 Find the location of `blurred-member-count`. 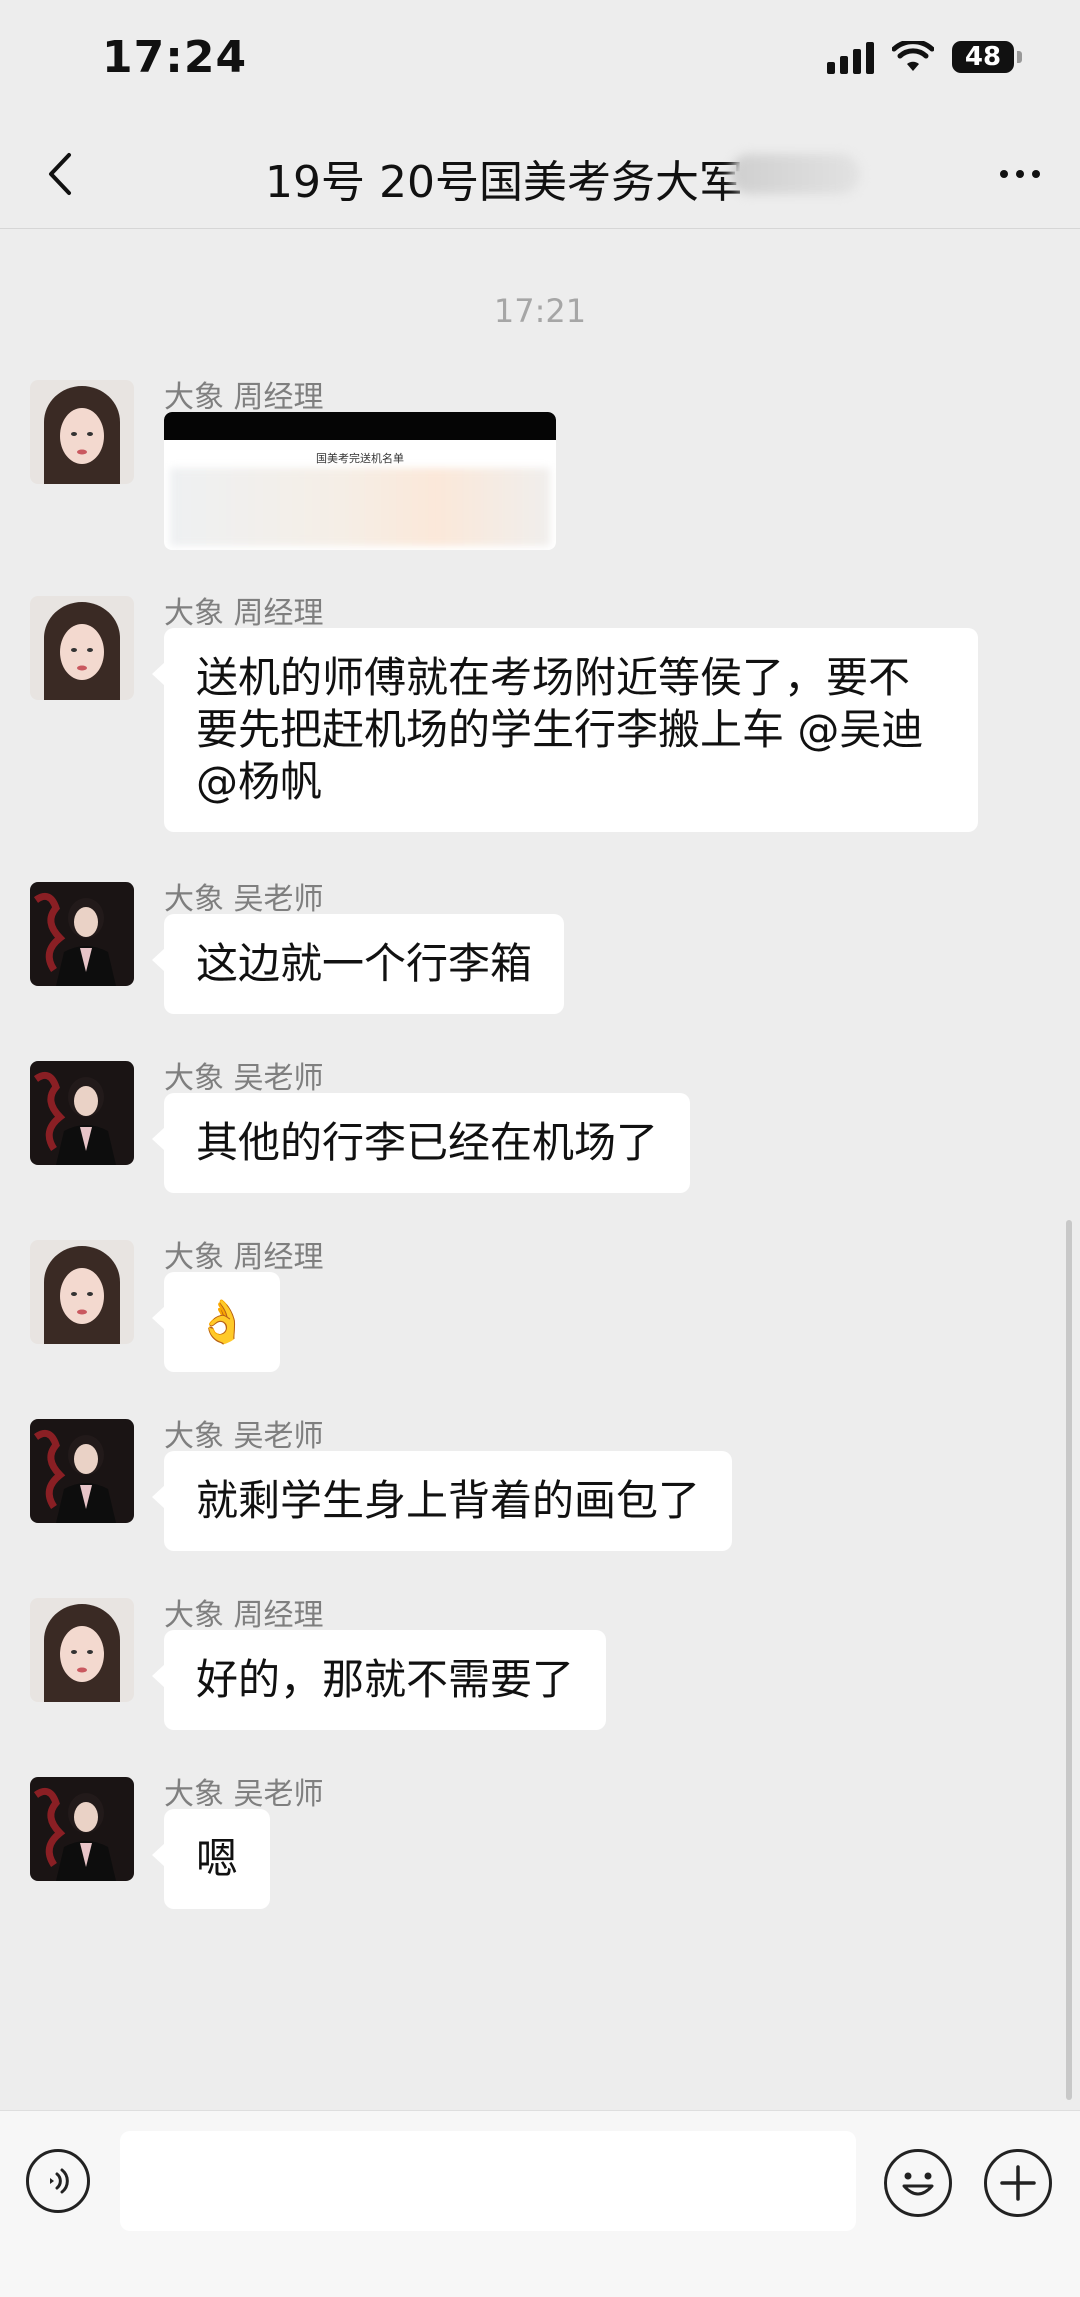

blurred-member-count is located at coordinates (795, 174).